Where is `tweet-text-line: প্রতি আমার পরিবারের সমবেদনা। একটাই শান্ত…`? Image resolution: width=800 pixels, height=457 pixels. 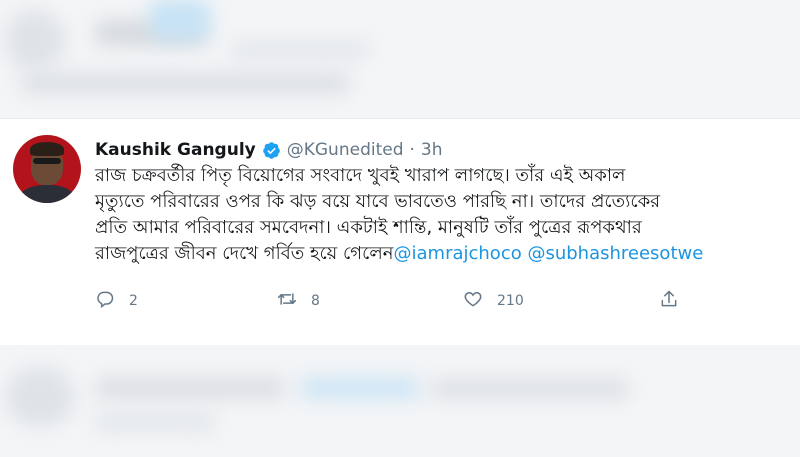
tweet-text-line: প্রতি আমার পরিবারের সমবেদনা। একটাই শান্ত… is located at coordinates (368, 227).